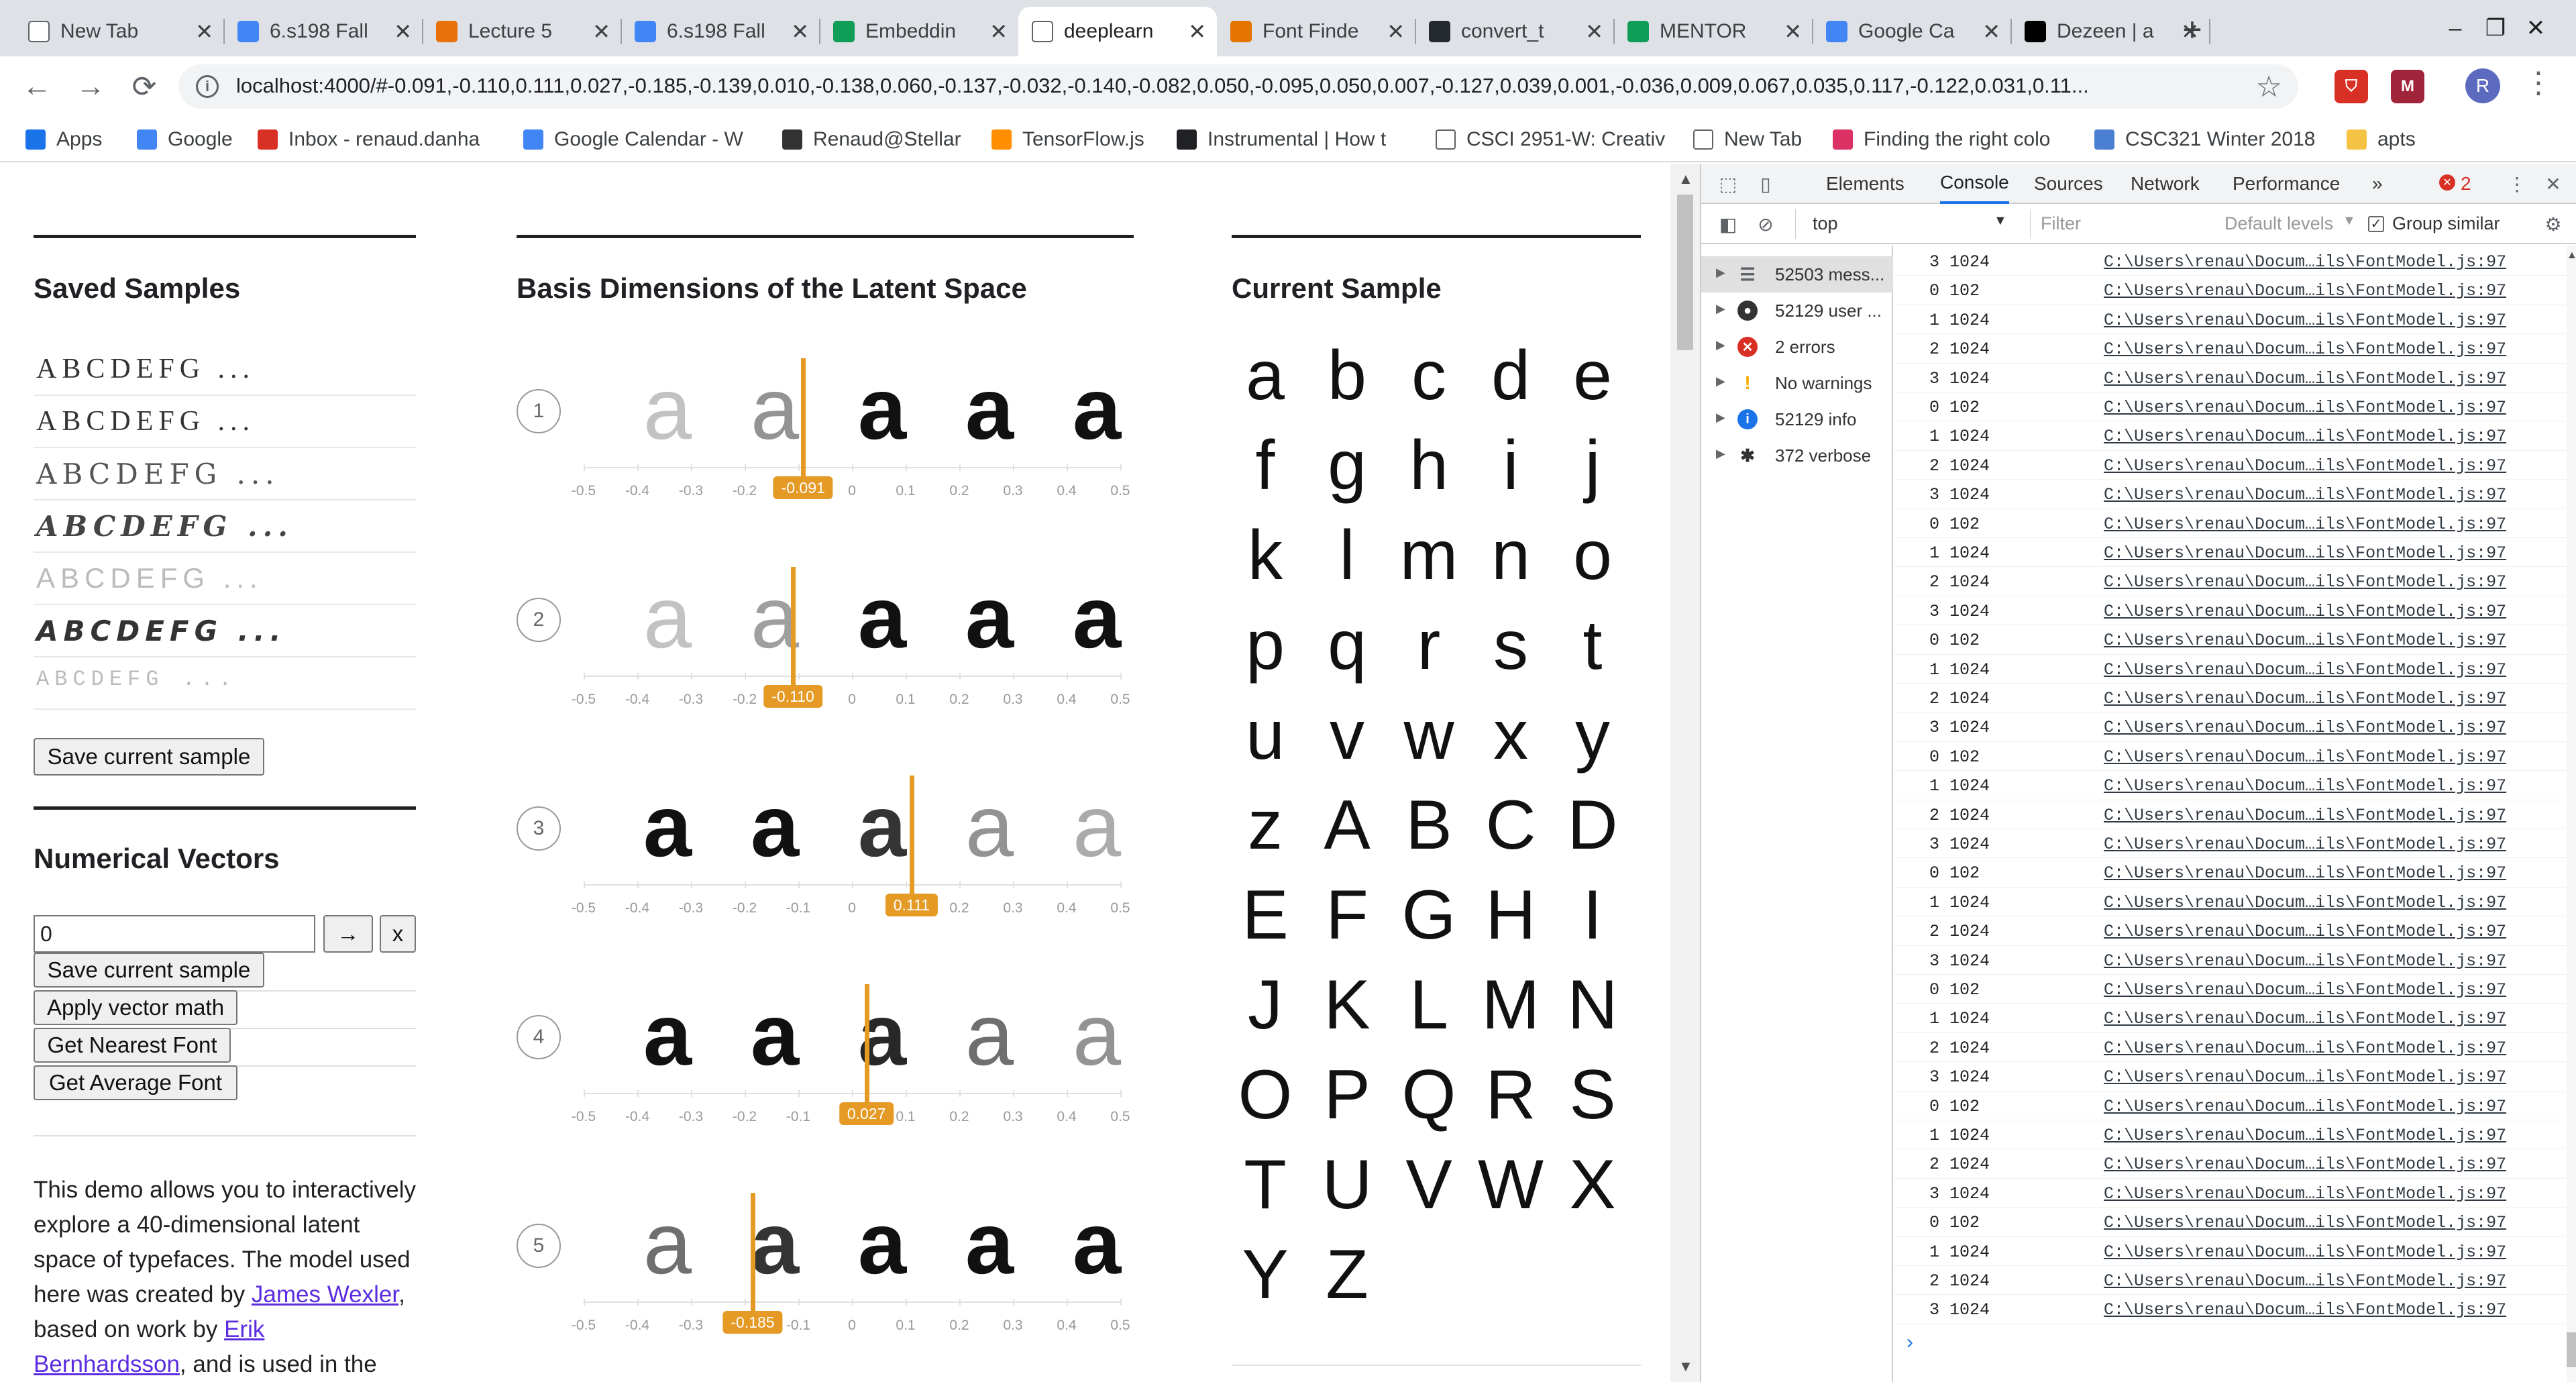  I want to click on console-filter-input: Filter, so click(2061, 223).